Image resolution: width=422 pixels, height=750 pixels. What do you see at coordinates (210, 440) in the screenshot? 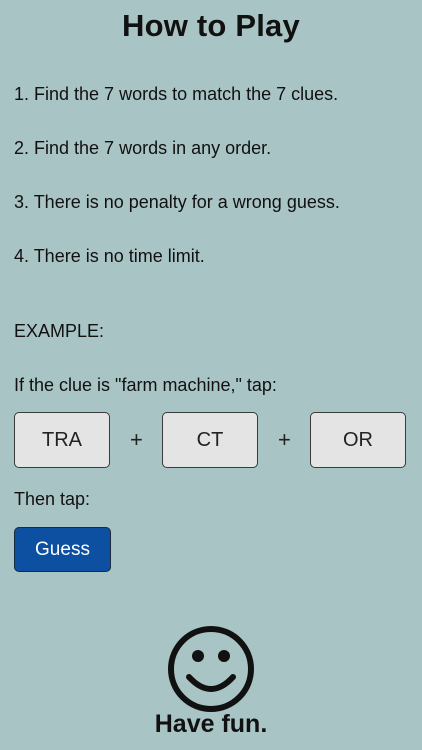
I see `example-tile-2: CT` at bounding box center [210, 440].